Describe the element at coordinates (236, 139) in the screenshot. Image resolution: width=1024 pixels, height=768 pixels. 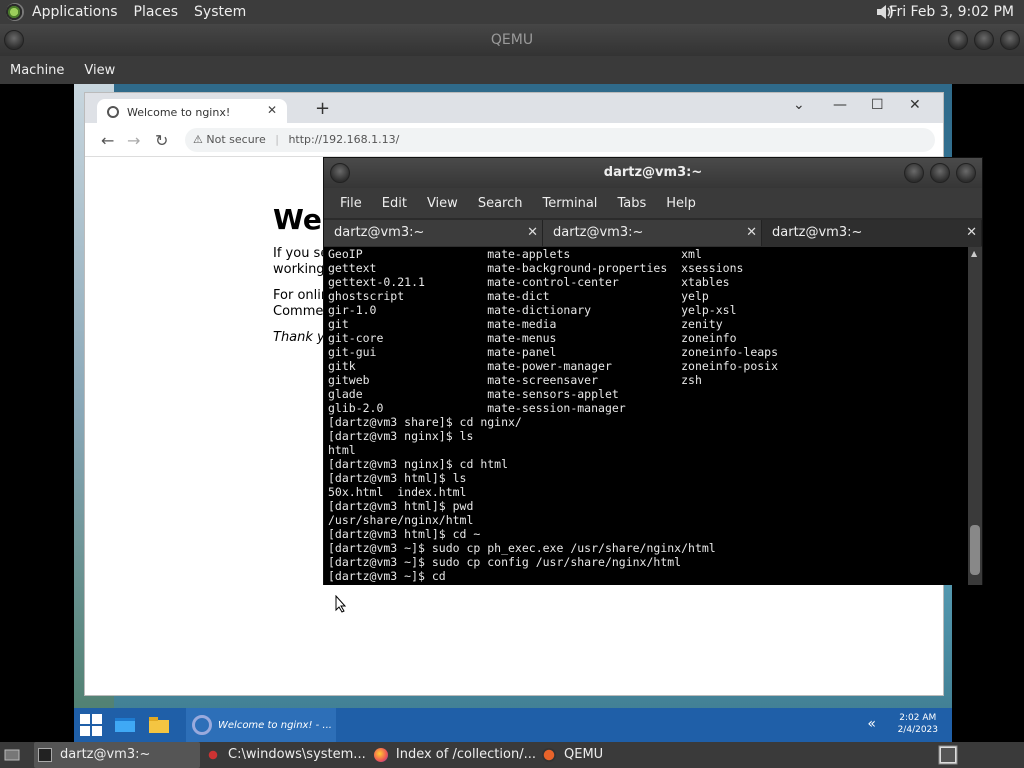
I see `not-secure-label: Not secure` at that location.